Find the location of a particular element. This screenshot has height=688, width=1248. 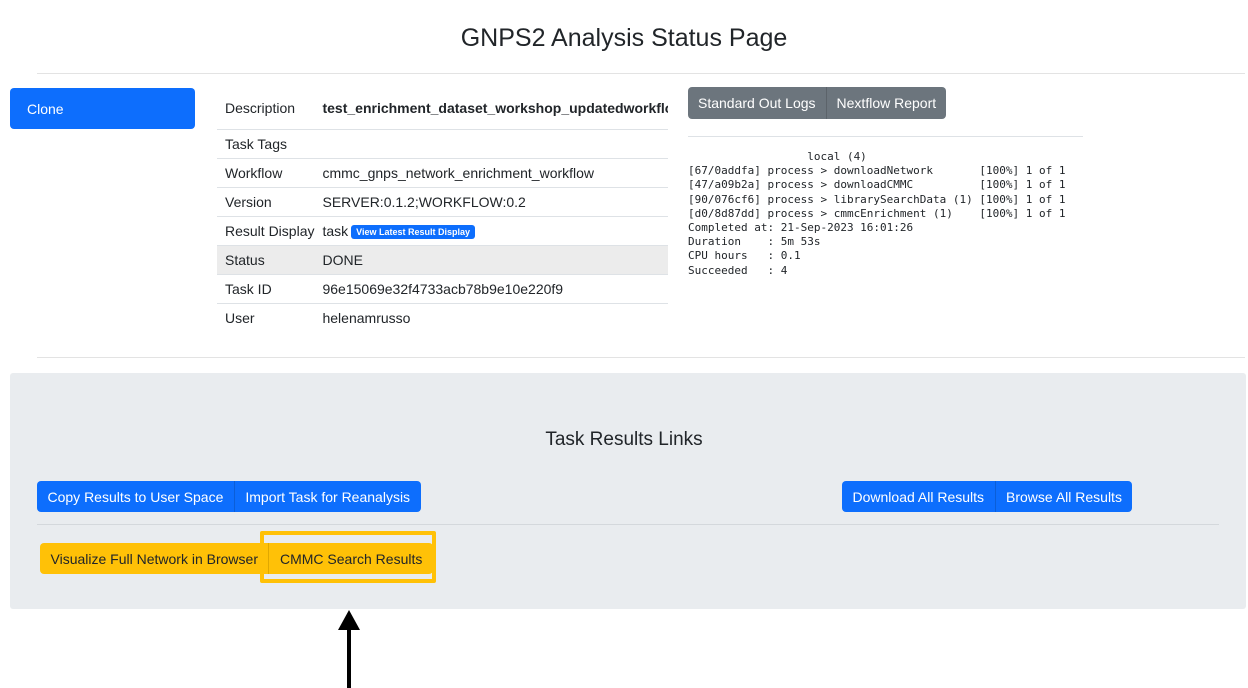

log-button-group: Standard Out Logs Nextflow Report is located at coordinates (817, 103).